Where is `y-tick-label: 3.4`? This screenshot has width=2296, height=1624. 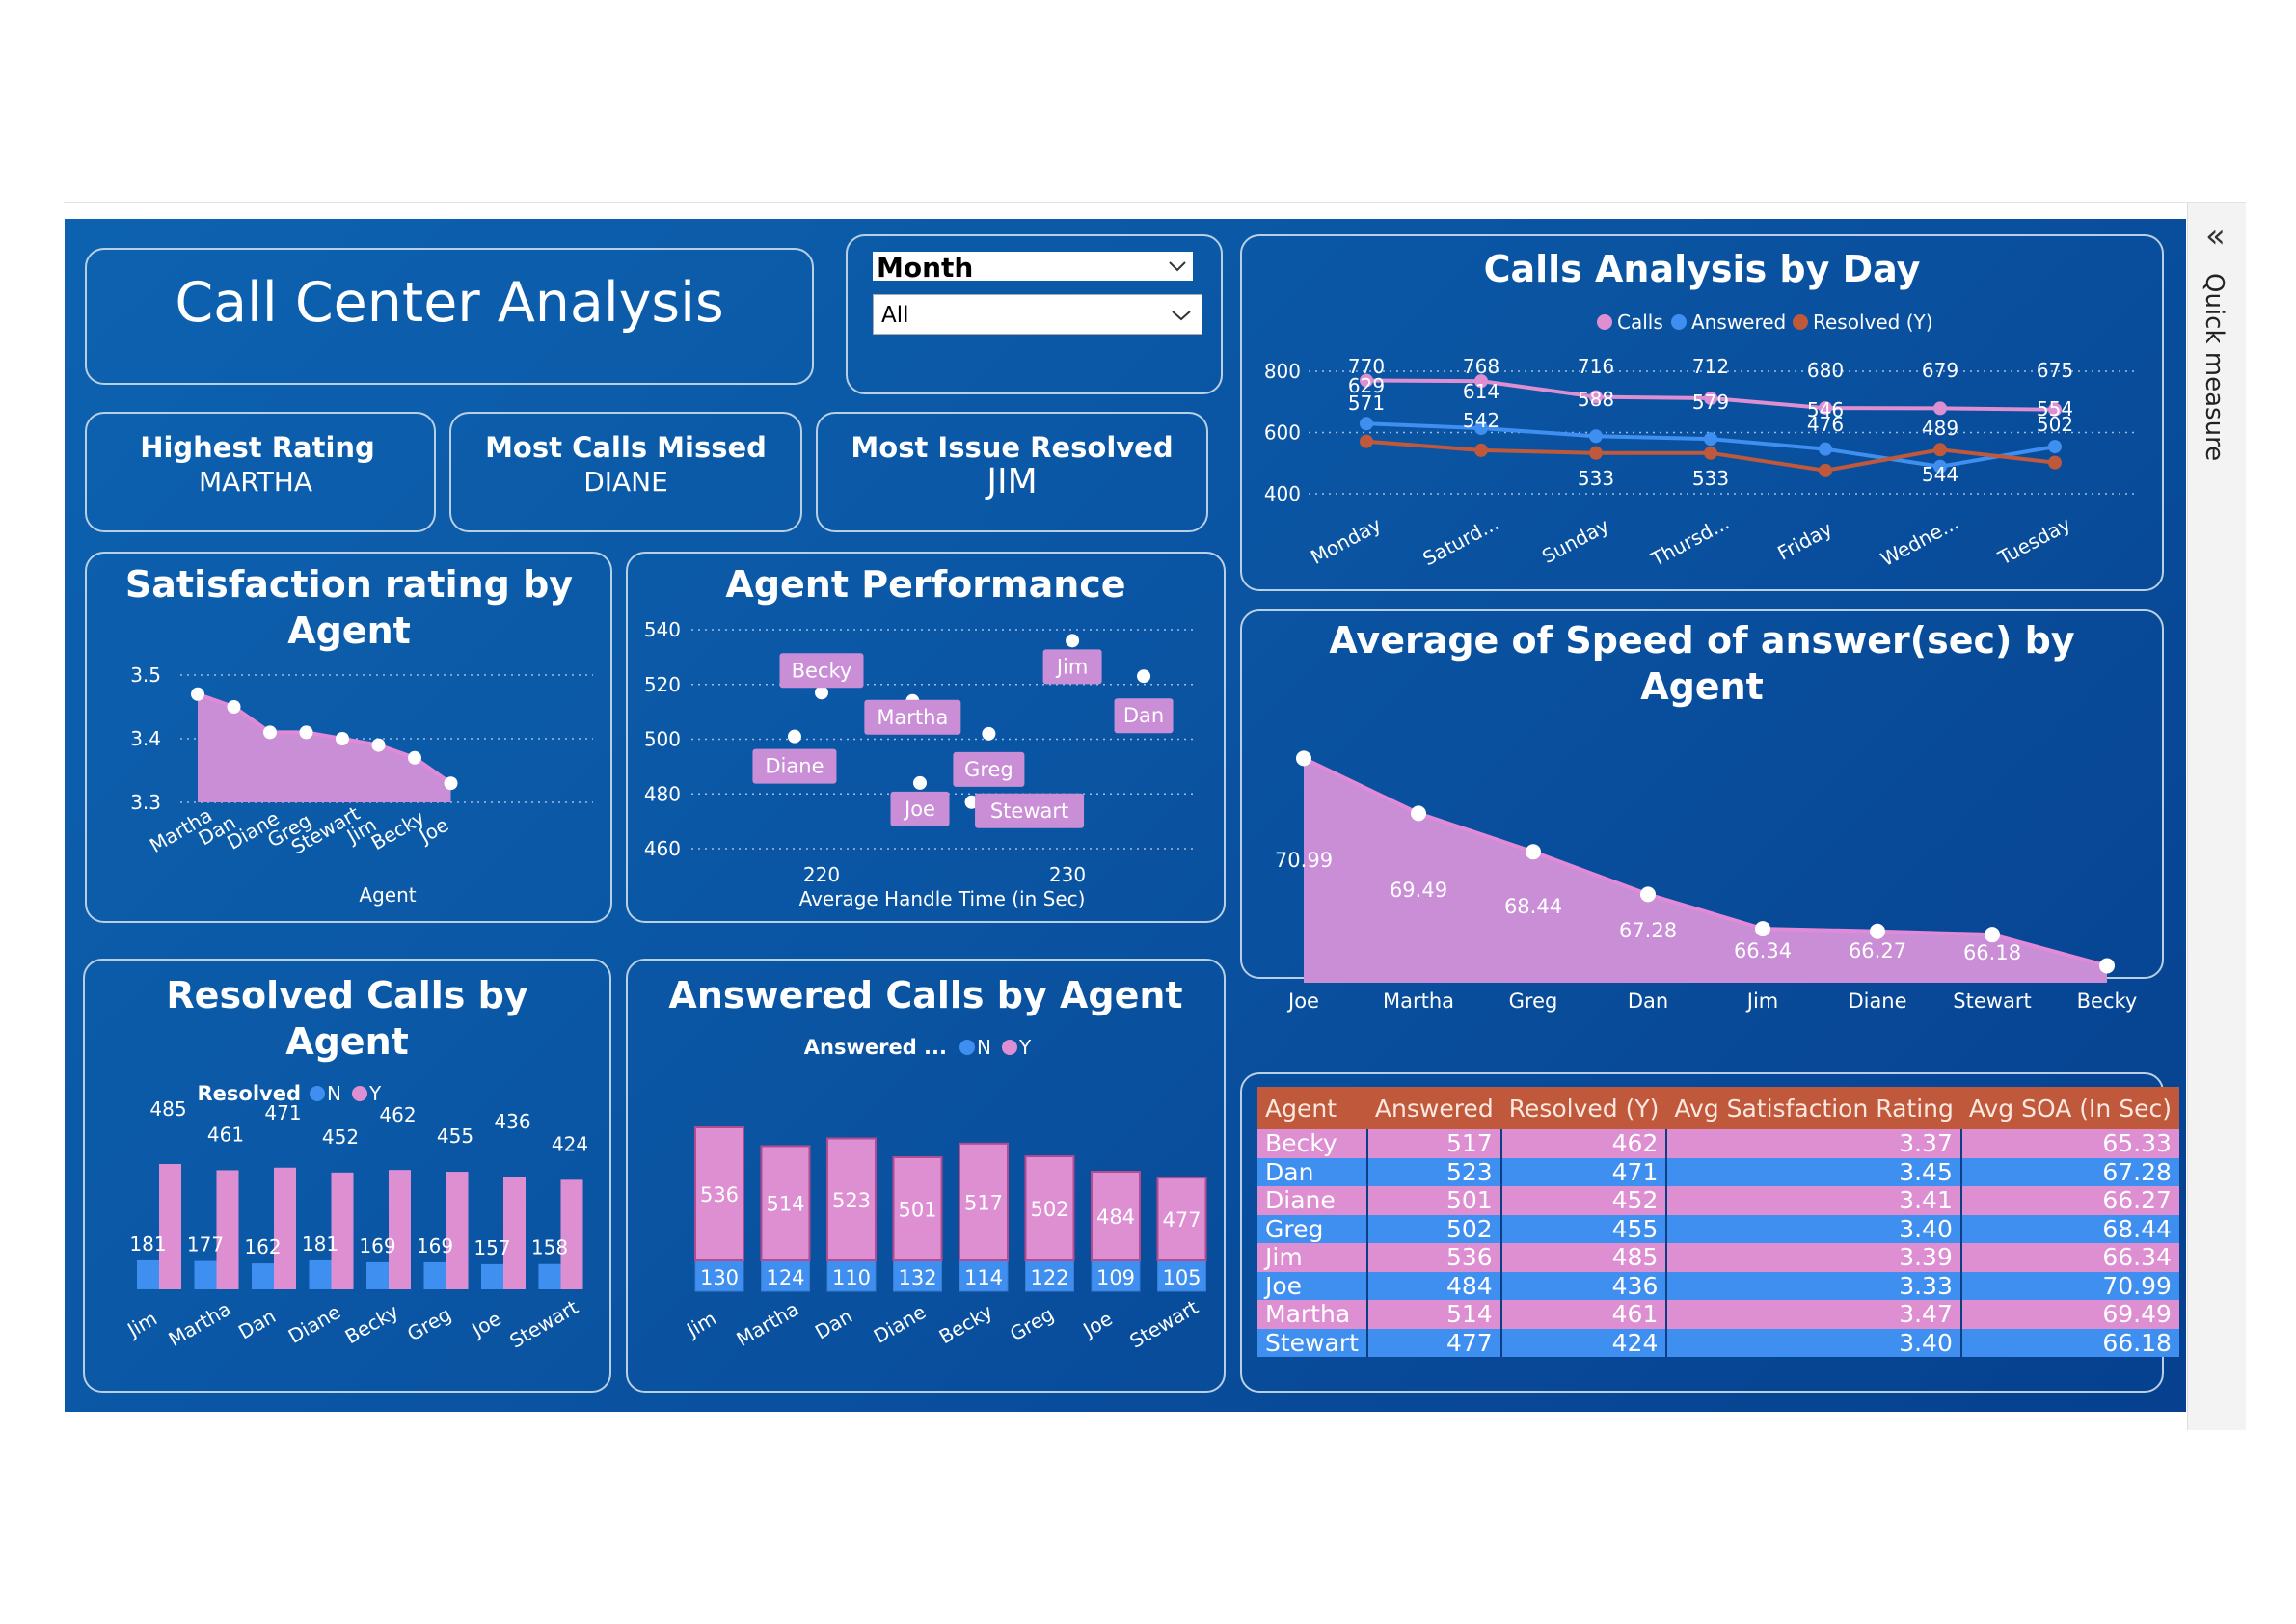
y-tick-label: 3.4 is located at coordinates (145, 738).